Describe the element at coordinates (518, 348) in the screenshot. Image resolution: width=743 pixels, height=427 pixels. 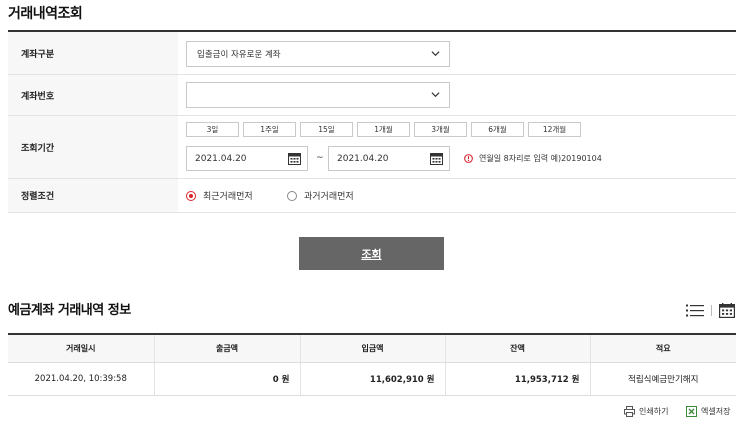
I see `column-header: 잔액` at that location.